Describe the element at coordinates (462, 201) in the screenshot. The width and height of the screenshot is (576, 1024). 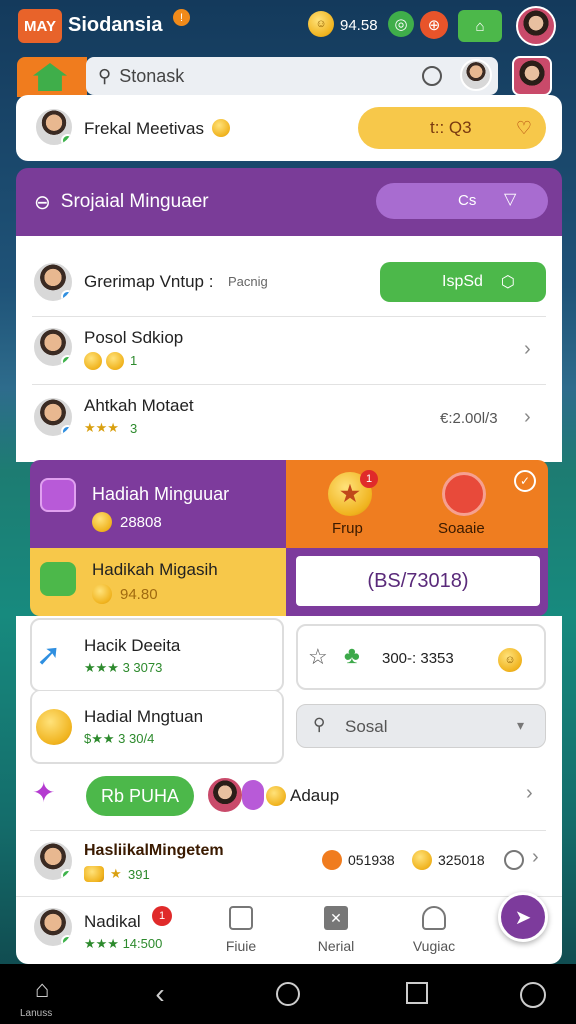
I see `section-pill: Cs ▽` at that location.